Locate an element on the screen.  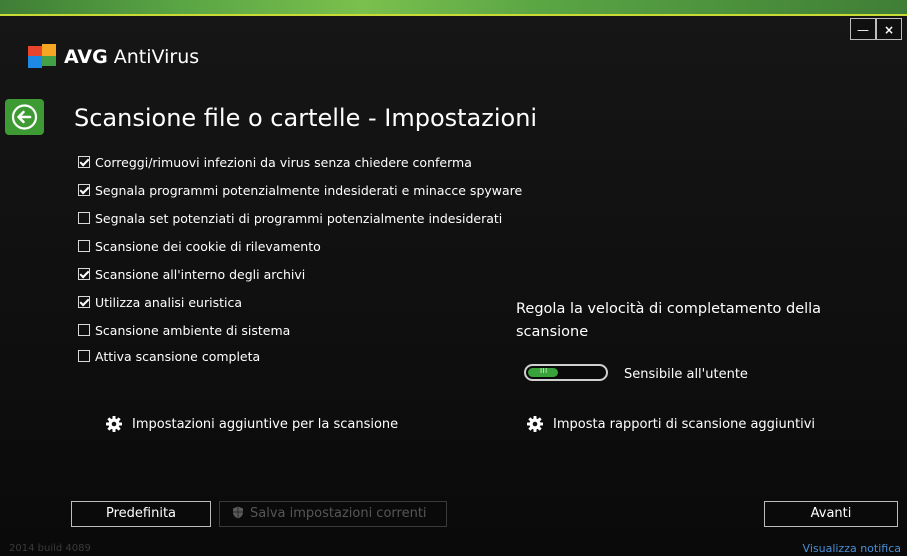
save-settings-label: Salva impostazioni correnti is located at coordinates (338, 513).